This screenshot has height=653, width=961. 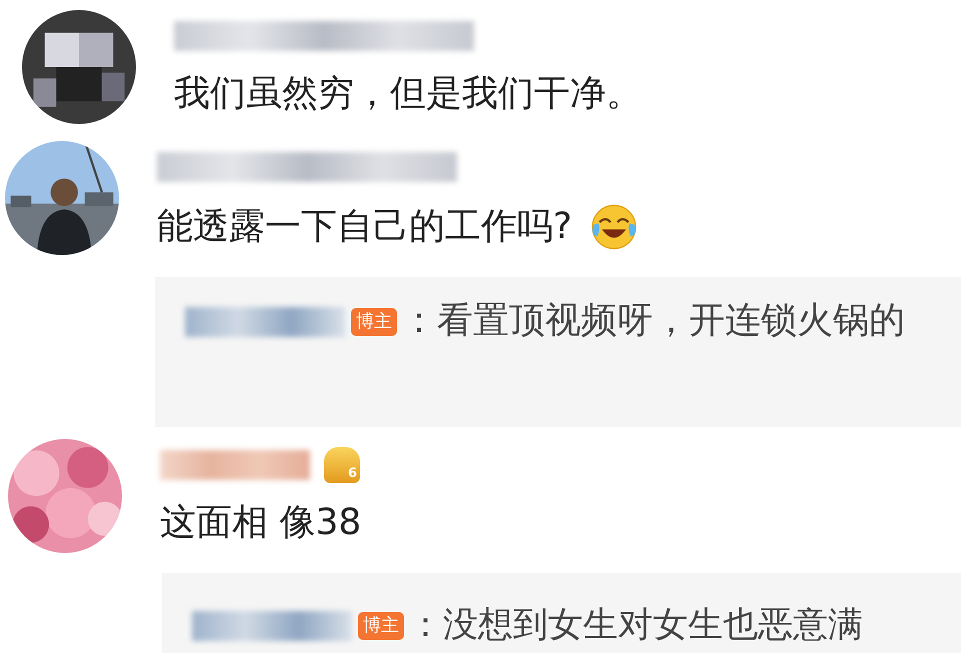 What do you see at coordinates (261, 523) in the screenshot?
I see `comment-text: 这面相 像38` at bounding box center [261, 523].